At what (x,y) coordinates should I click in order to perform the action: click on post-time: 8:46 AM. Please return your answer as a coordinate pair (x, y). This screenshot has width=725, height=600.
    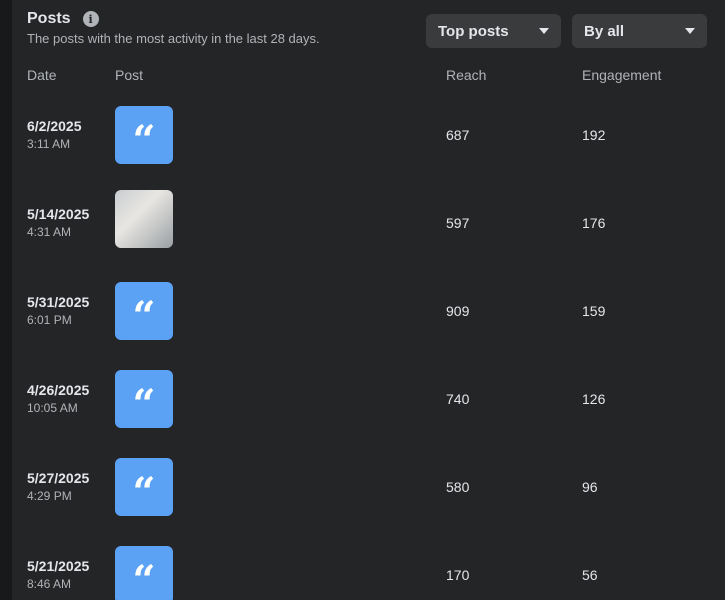
    Looking at the image, I should click on (49, 584).